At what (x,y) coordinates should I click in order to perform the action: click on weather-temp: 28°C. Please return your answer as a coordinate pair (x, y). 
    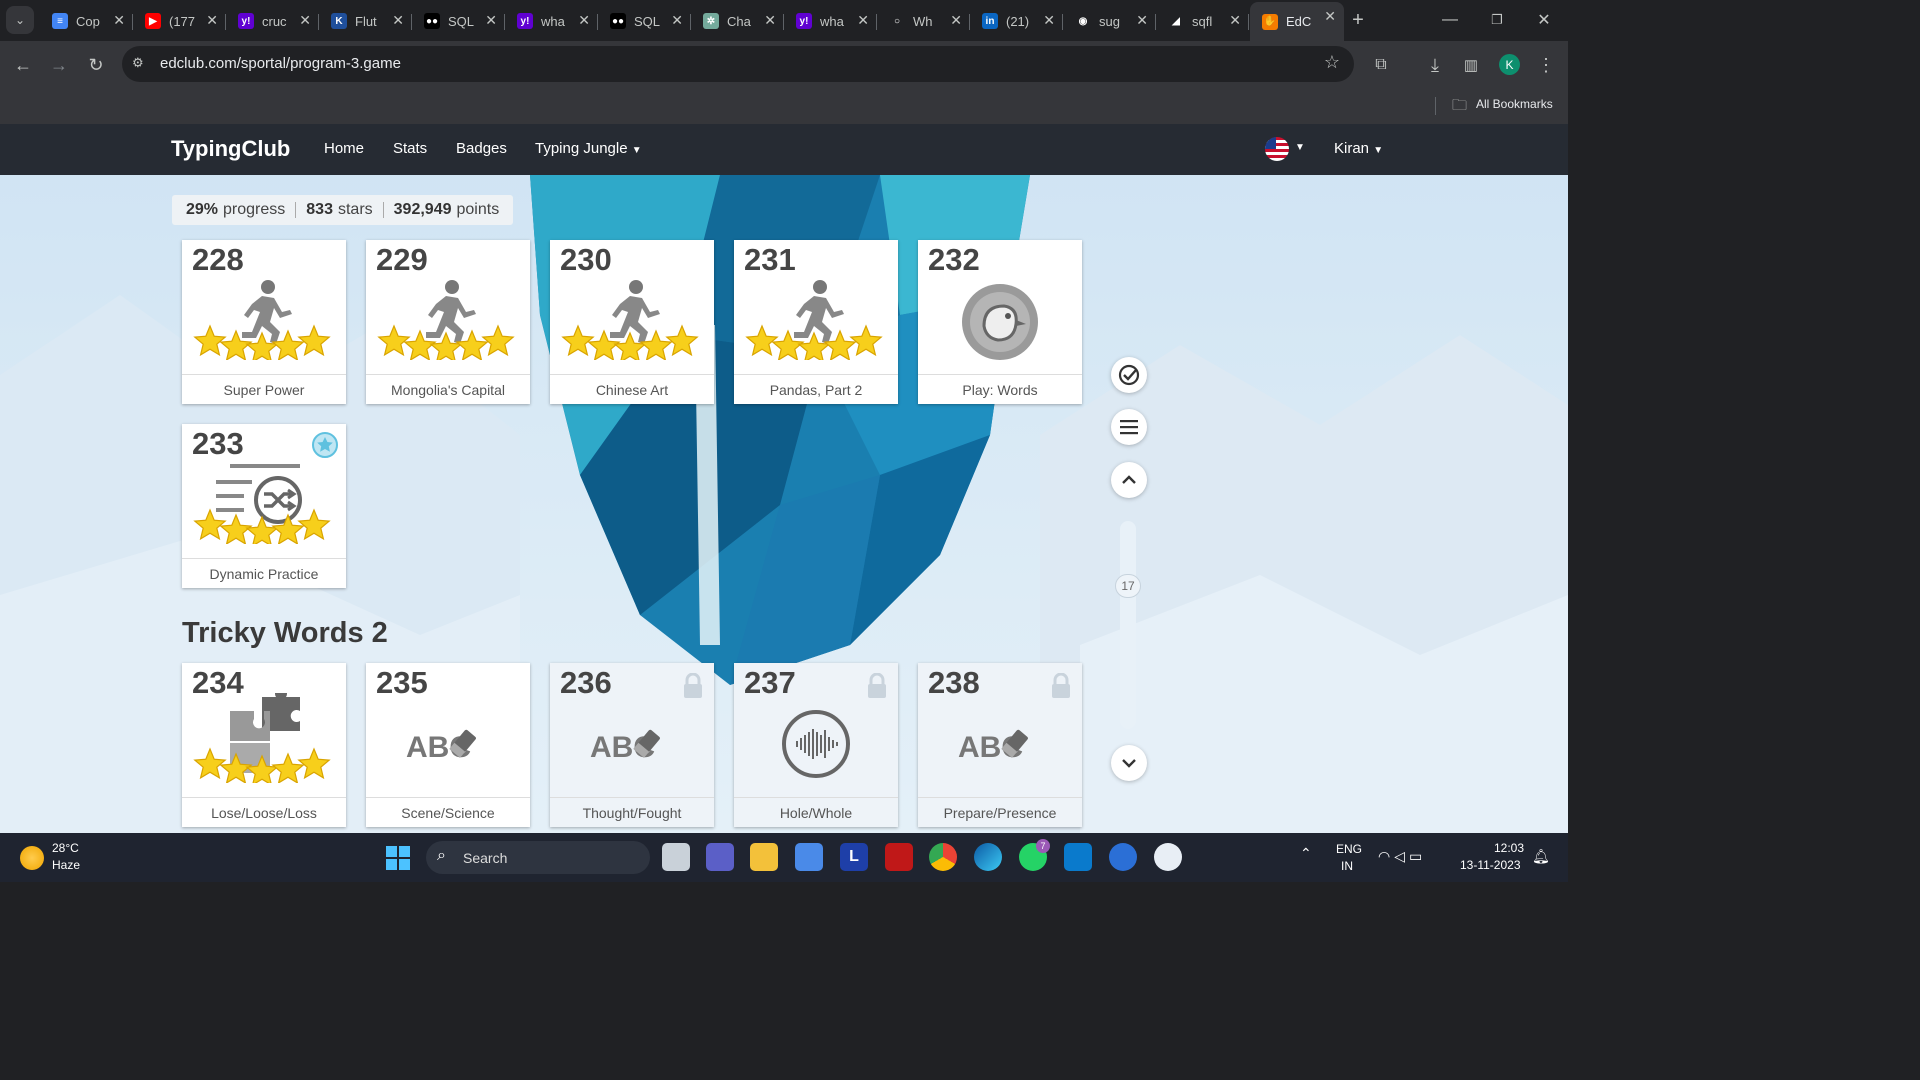
    Looking at the image, I should click on (65, 848).